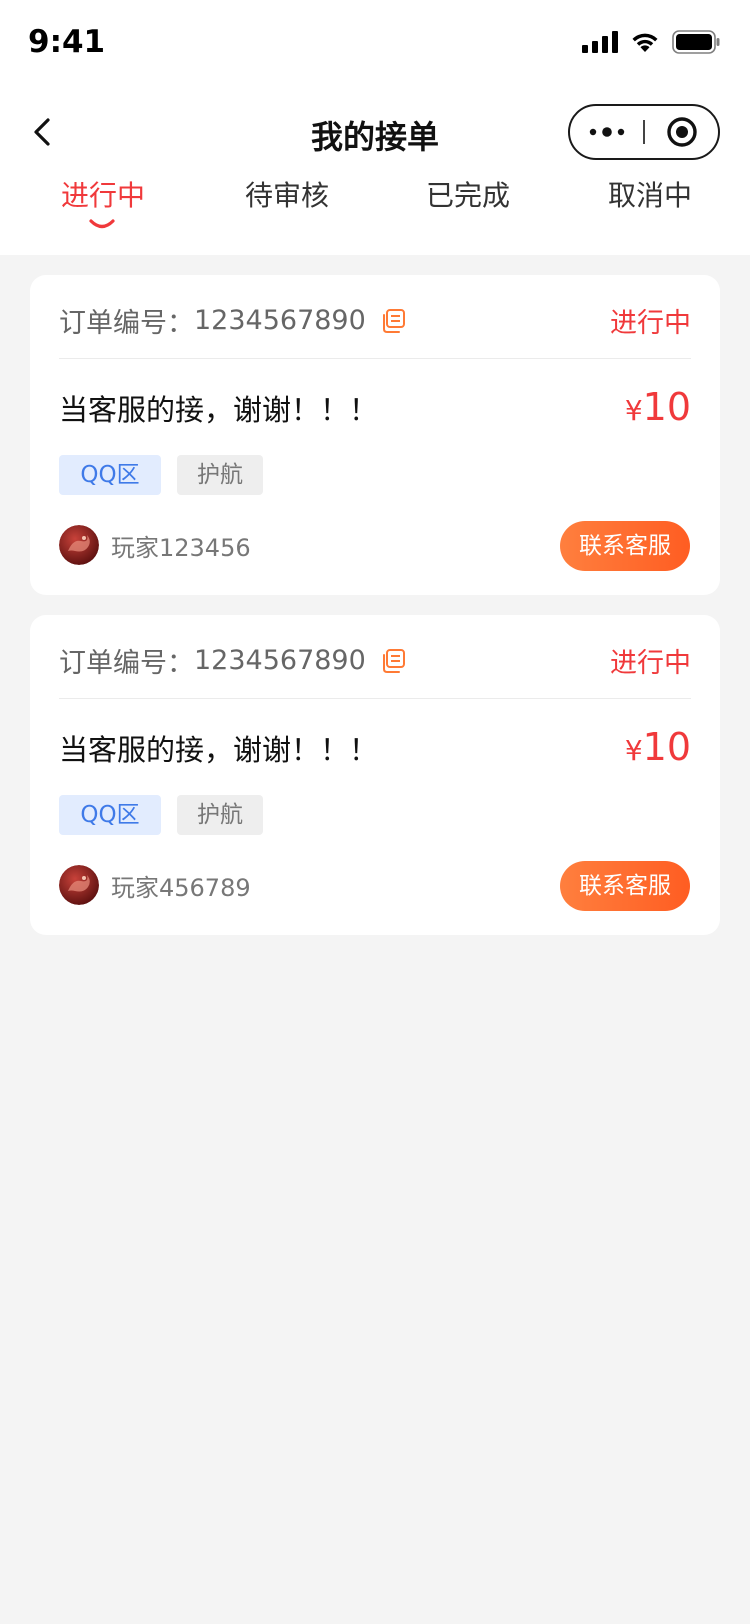 Image resolution: width=750 pixels, height=1624 pixels. What do you see at coordinates (102, 224) in the screenshot?
I see `tab-active-indicator` at bounding box center [102, 224].